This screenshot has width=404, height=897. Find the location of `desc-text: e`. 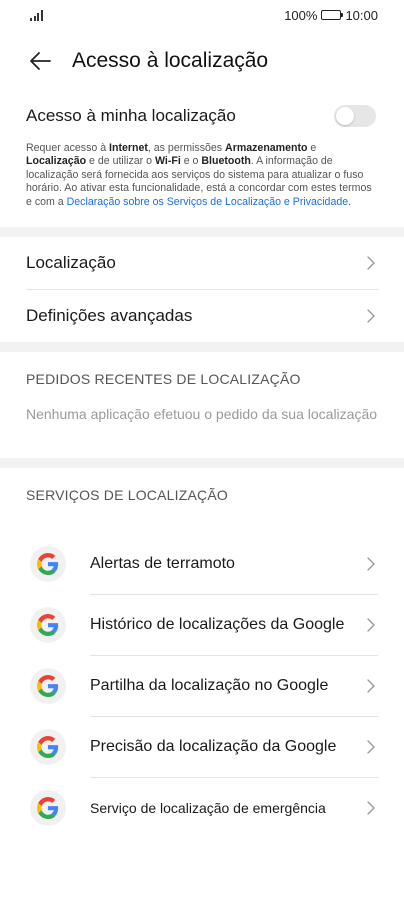

desc-text: e is located at coordinates (312, 148).